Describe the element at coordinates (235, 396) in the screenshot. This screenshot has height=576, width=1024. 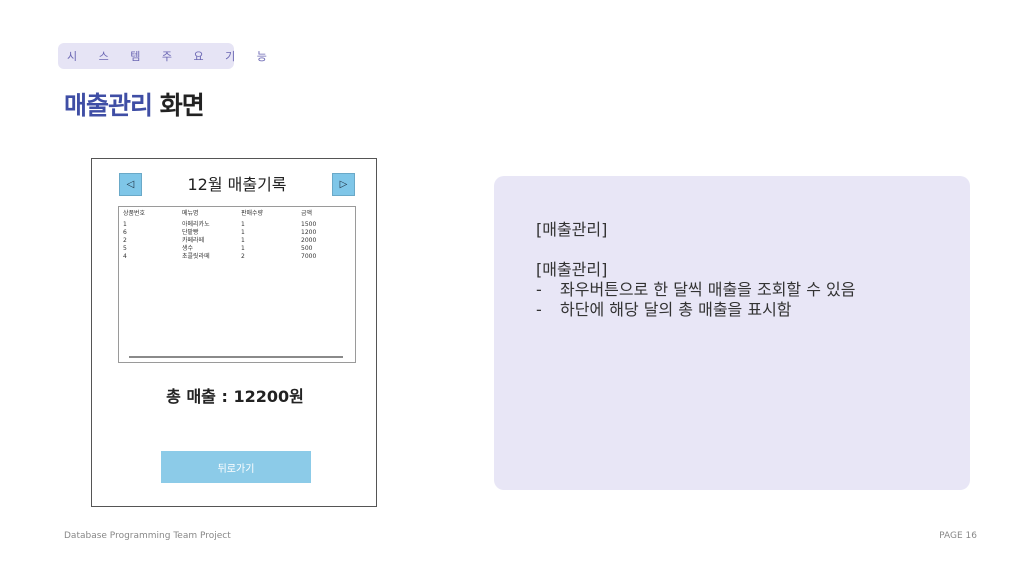
I see `total-sales-label: 총 매출 : 12200원` at that location.